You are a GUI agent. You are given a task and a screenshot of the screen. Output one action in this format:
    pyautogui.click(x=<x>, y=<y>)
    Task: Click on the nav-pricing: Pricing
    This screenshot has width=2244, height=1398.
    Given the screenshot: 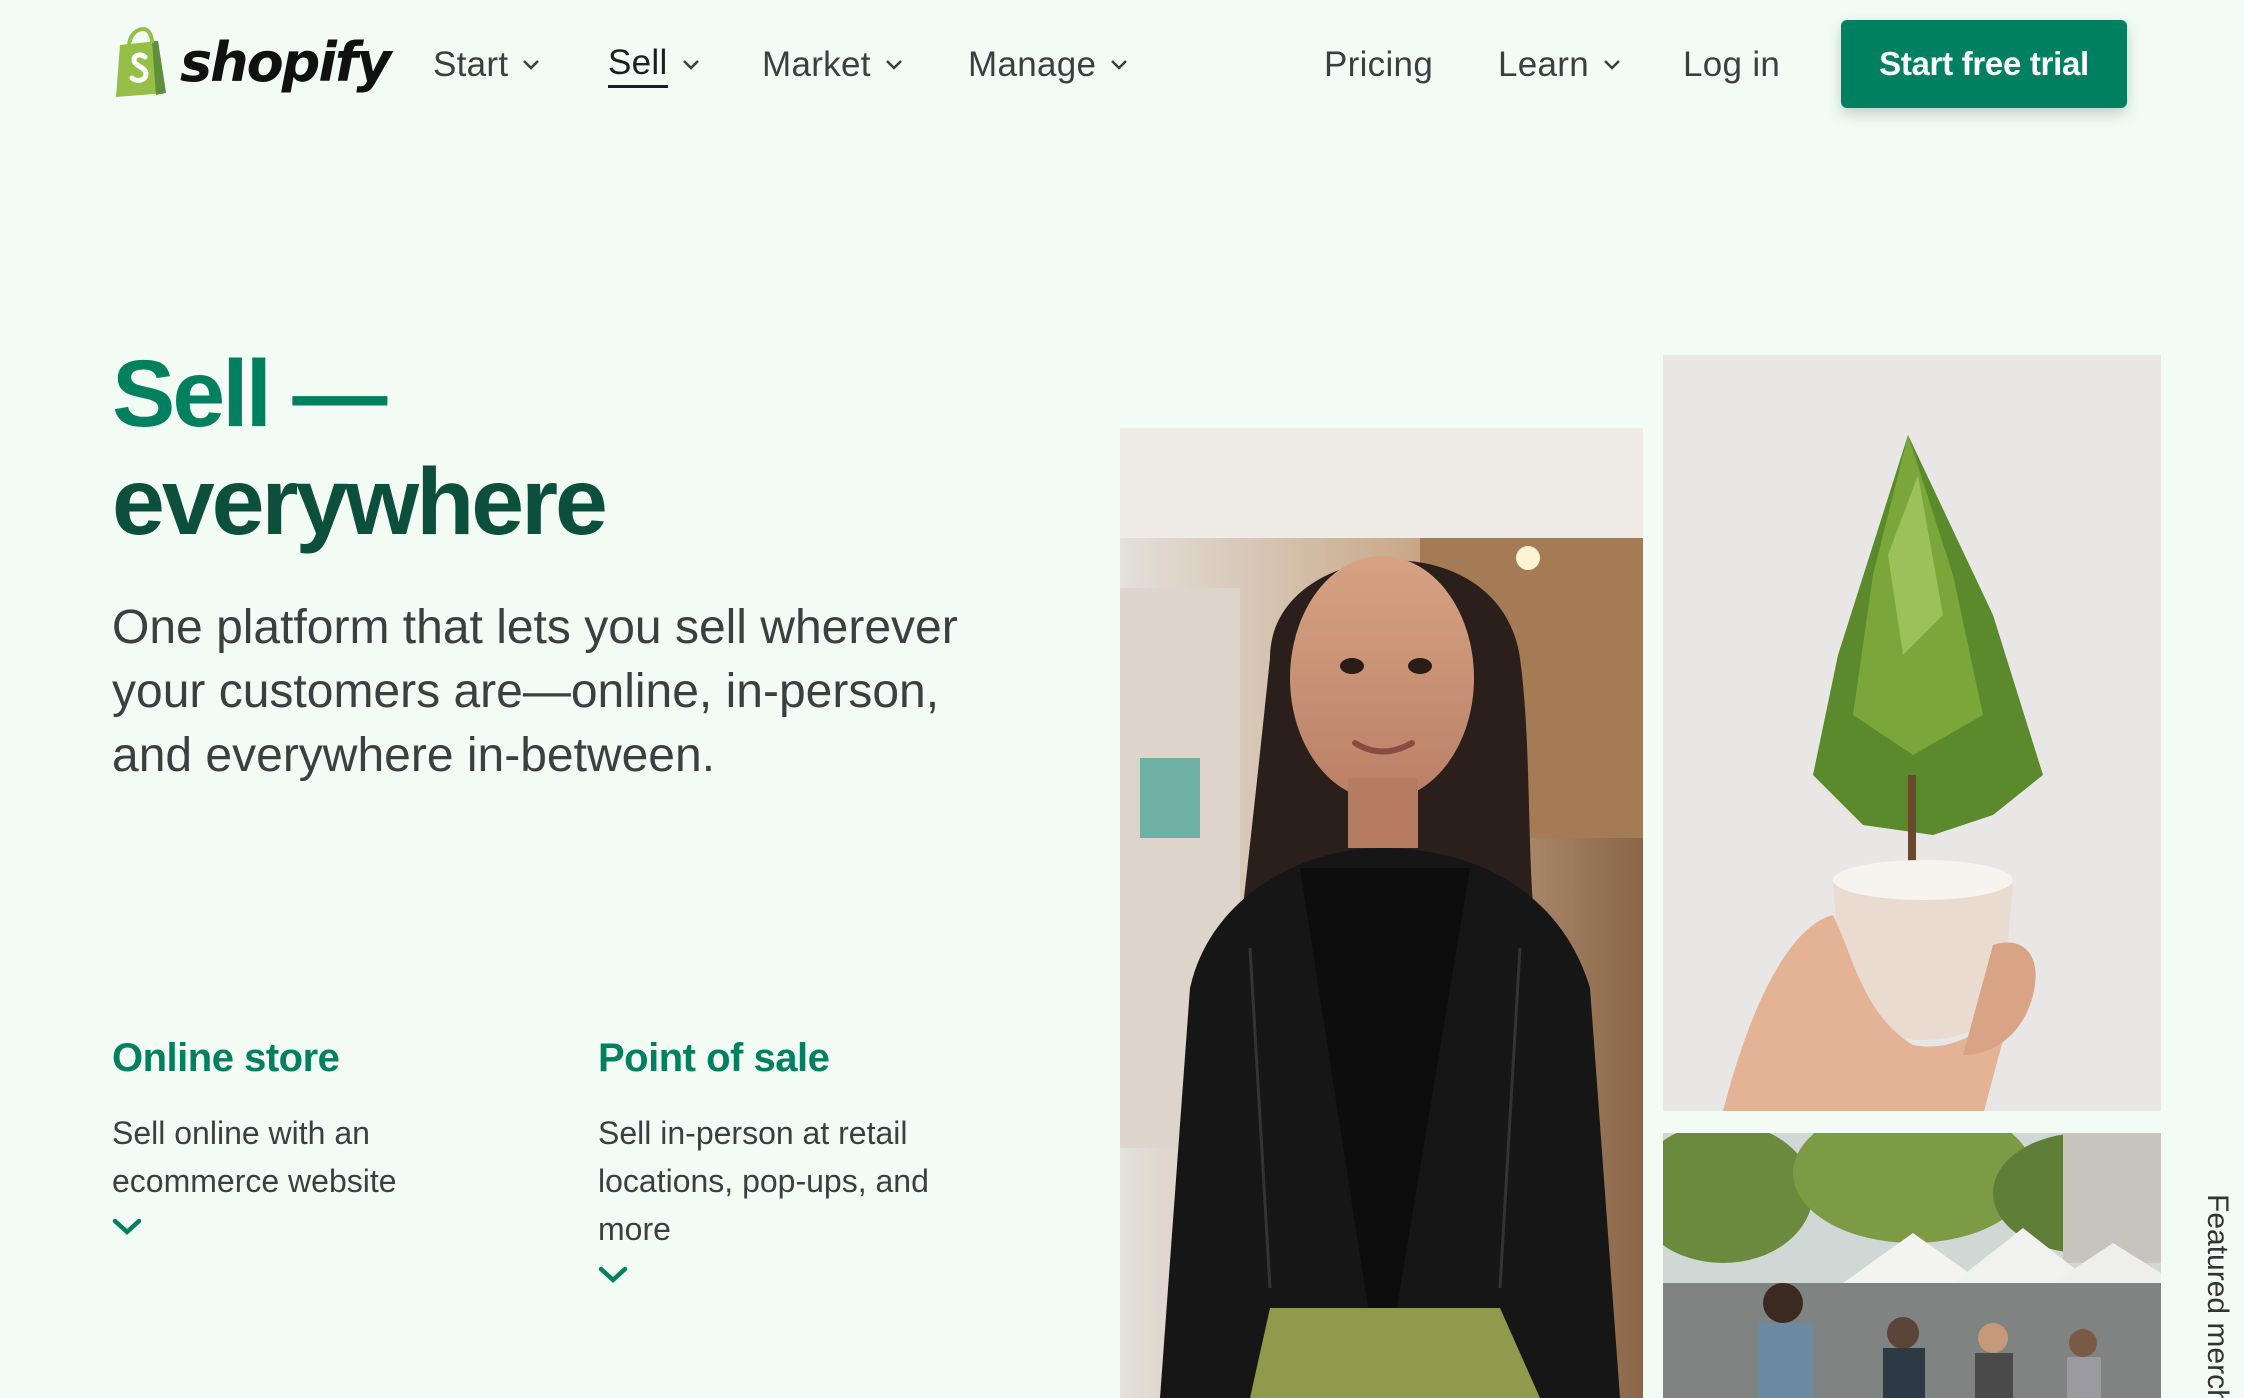 What is the action you would take?
    pyautogui.click(x=1378, y=65)
    